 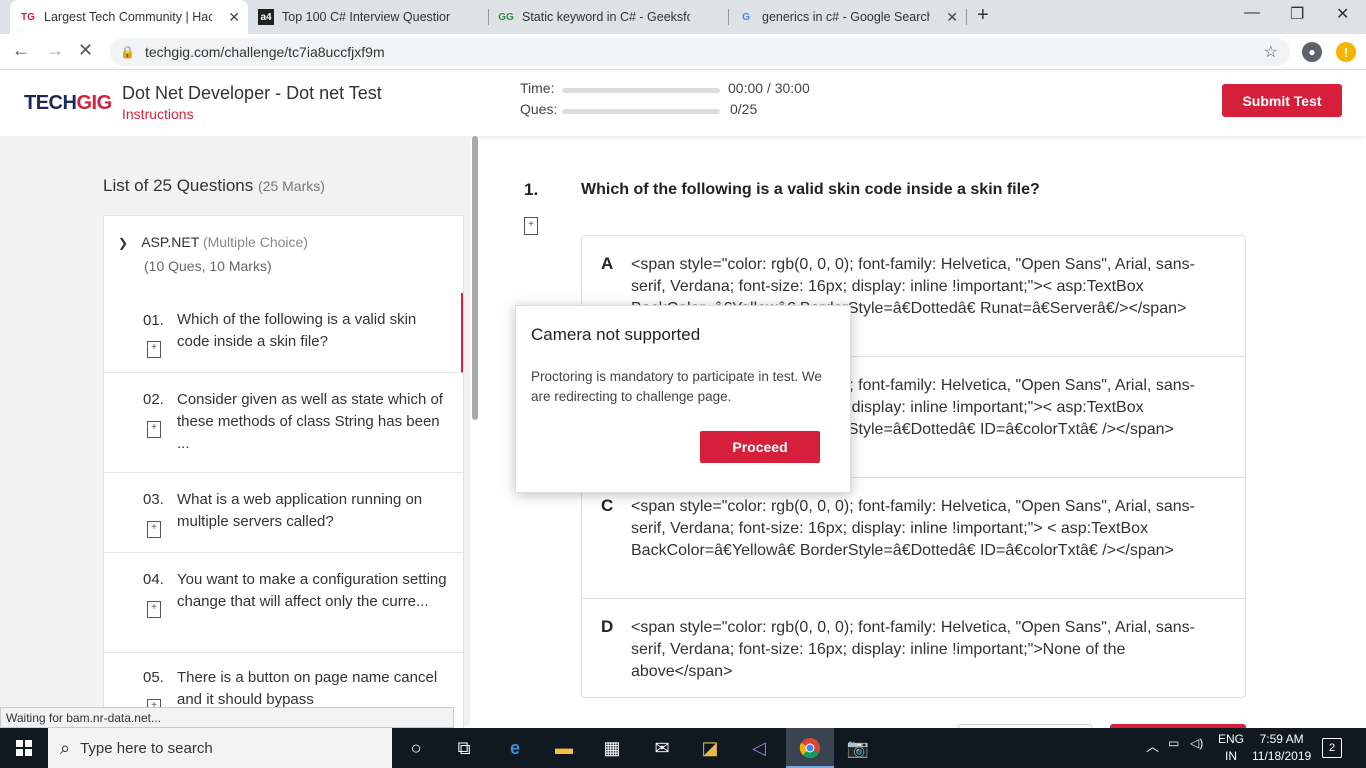 I want to click on tab-title: Top 100 C# Interview Questions a, so click(x=366, y=17).